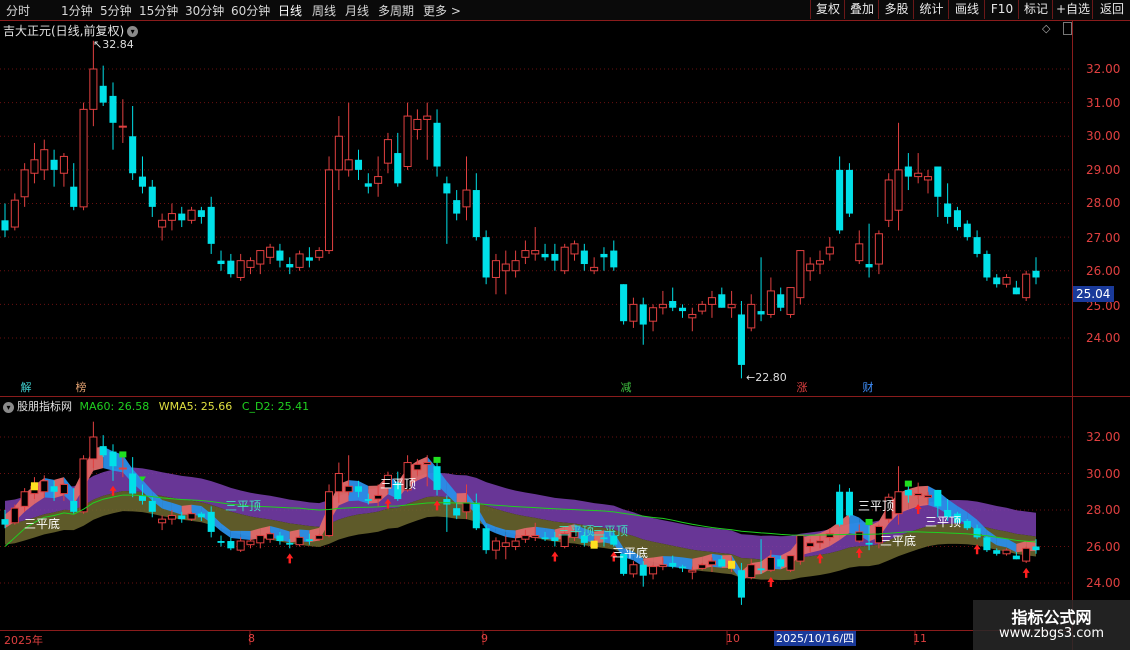 This screenshot has height=650, width=1130. I want to click on low-price-value: 22.80, so click(771, 377).